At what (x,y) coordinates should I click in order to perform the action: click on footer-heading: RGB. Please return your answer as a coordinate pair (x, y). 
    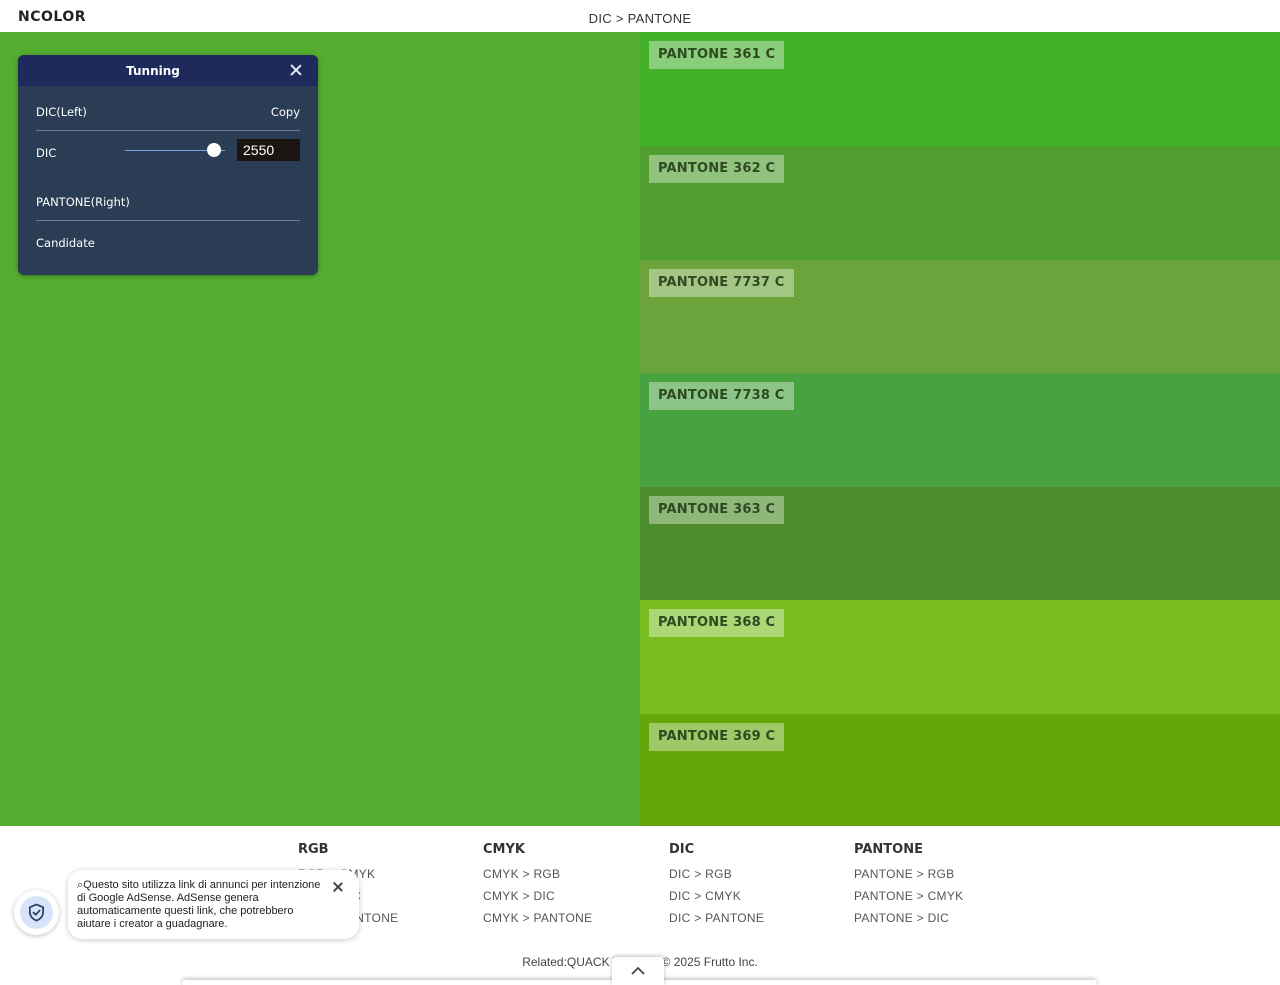
    Looking at the image, I should click on (313, 849).